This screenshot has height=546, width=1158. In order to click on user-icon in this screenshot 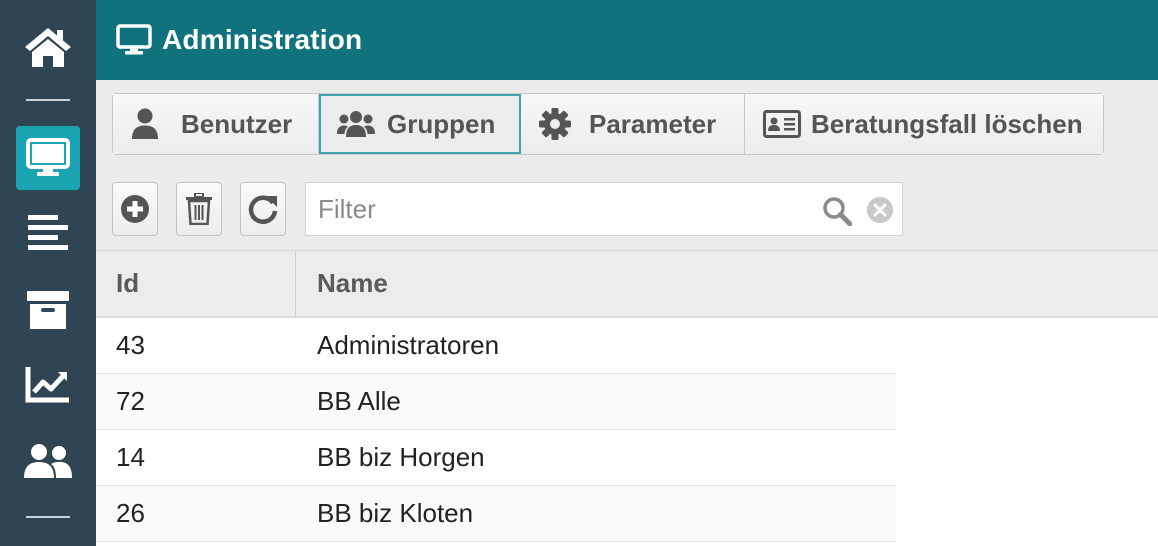, I will do `click(151, 124)`.